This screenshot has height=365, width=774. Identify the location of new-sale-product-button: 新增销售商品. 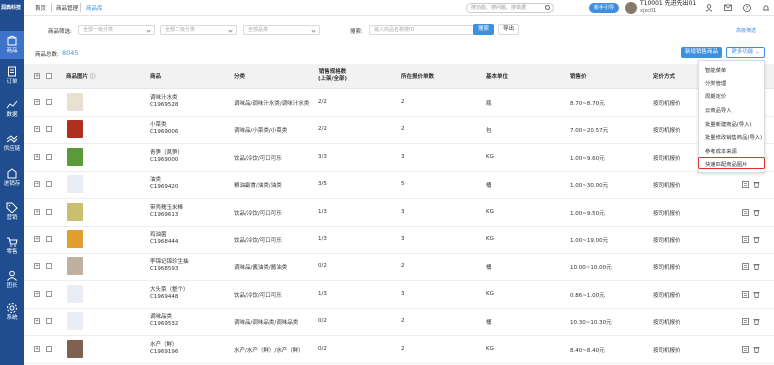
(701, 52).